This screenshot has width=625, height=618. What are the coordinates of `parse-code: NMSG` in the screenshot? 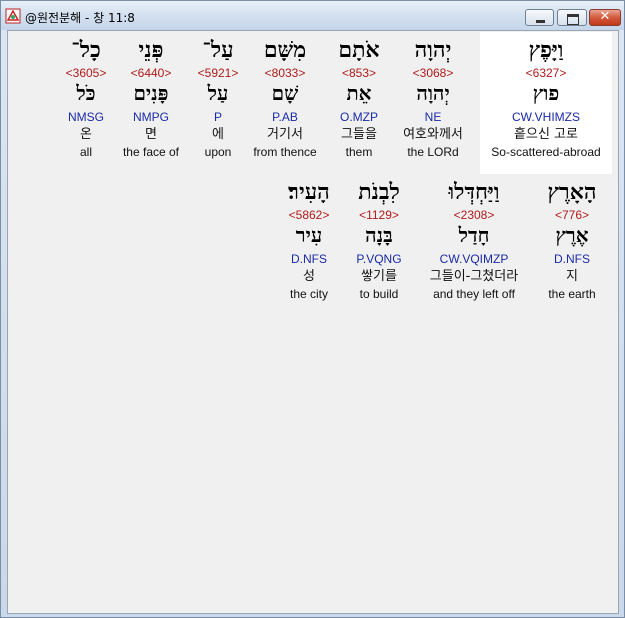 It's located at (86, 117).